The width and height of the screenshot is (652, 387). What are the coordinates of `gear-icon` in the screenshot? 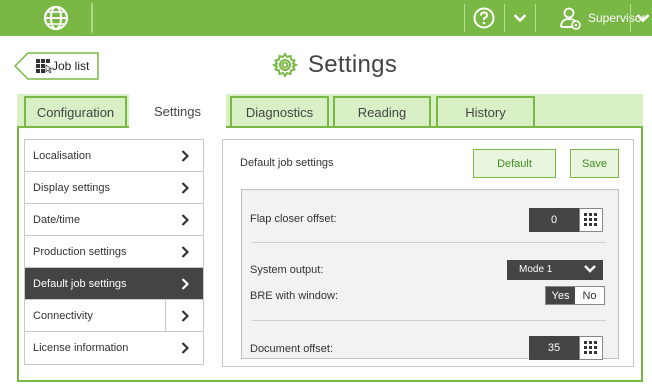 It's located at (285, 65).